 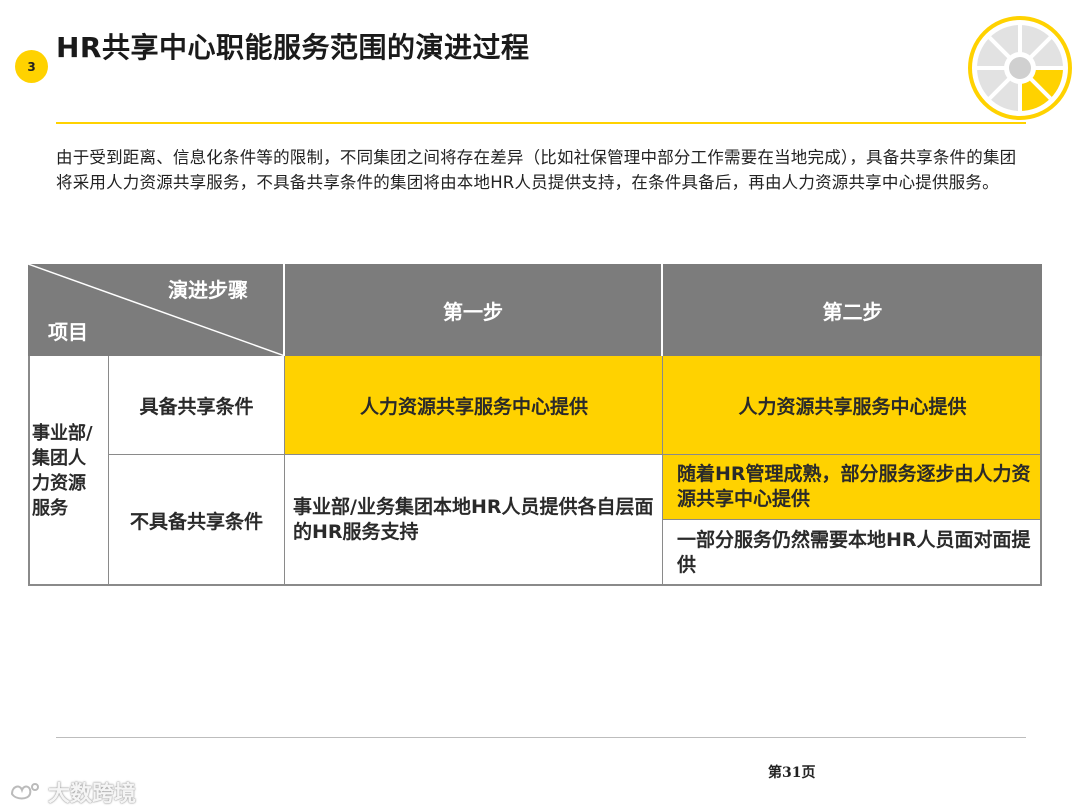 What do you see at coordinates (62, 471) in the screenshot?
I see `row-group-label: 事业部/集团人力资源服务` at bounding box center [62, 471].